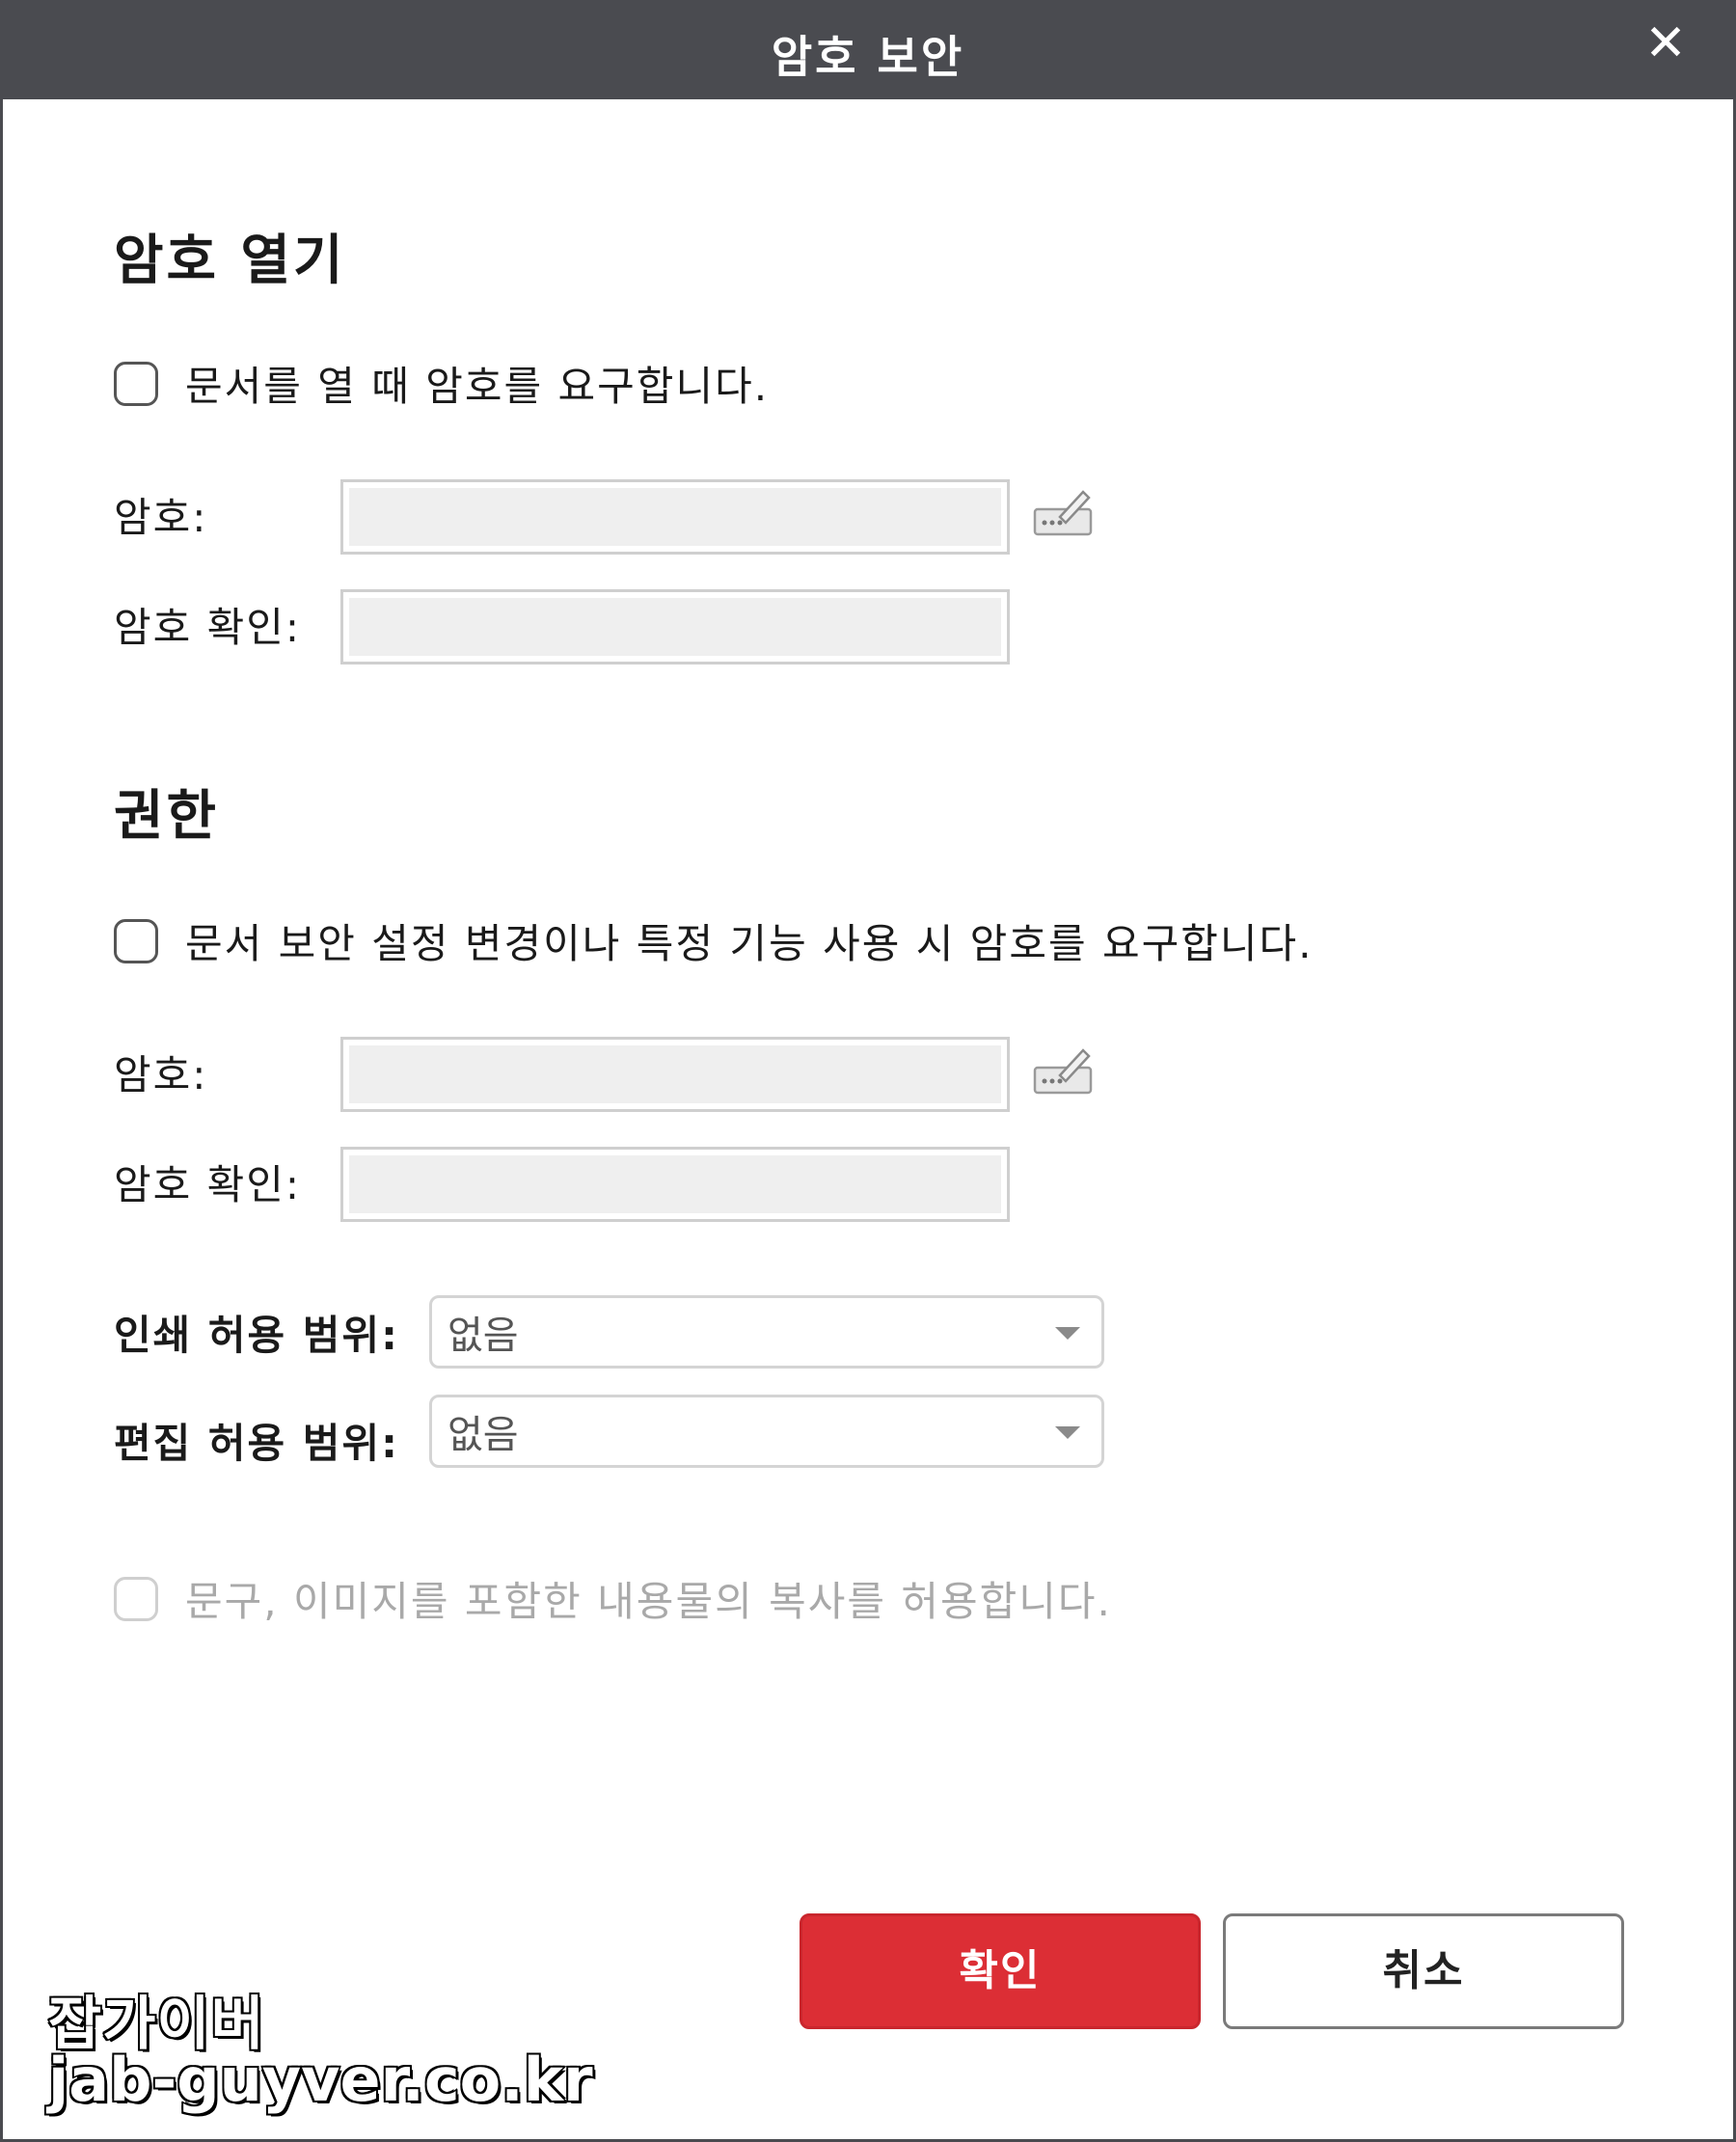 This screenshot has height=2142, width=1736. I want to click on permissions-password-input, so click(675, 1074).